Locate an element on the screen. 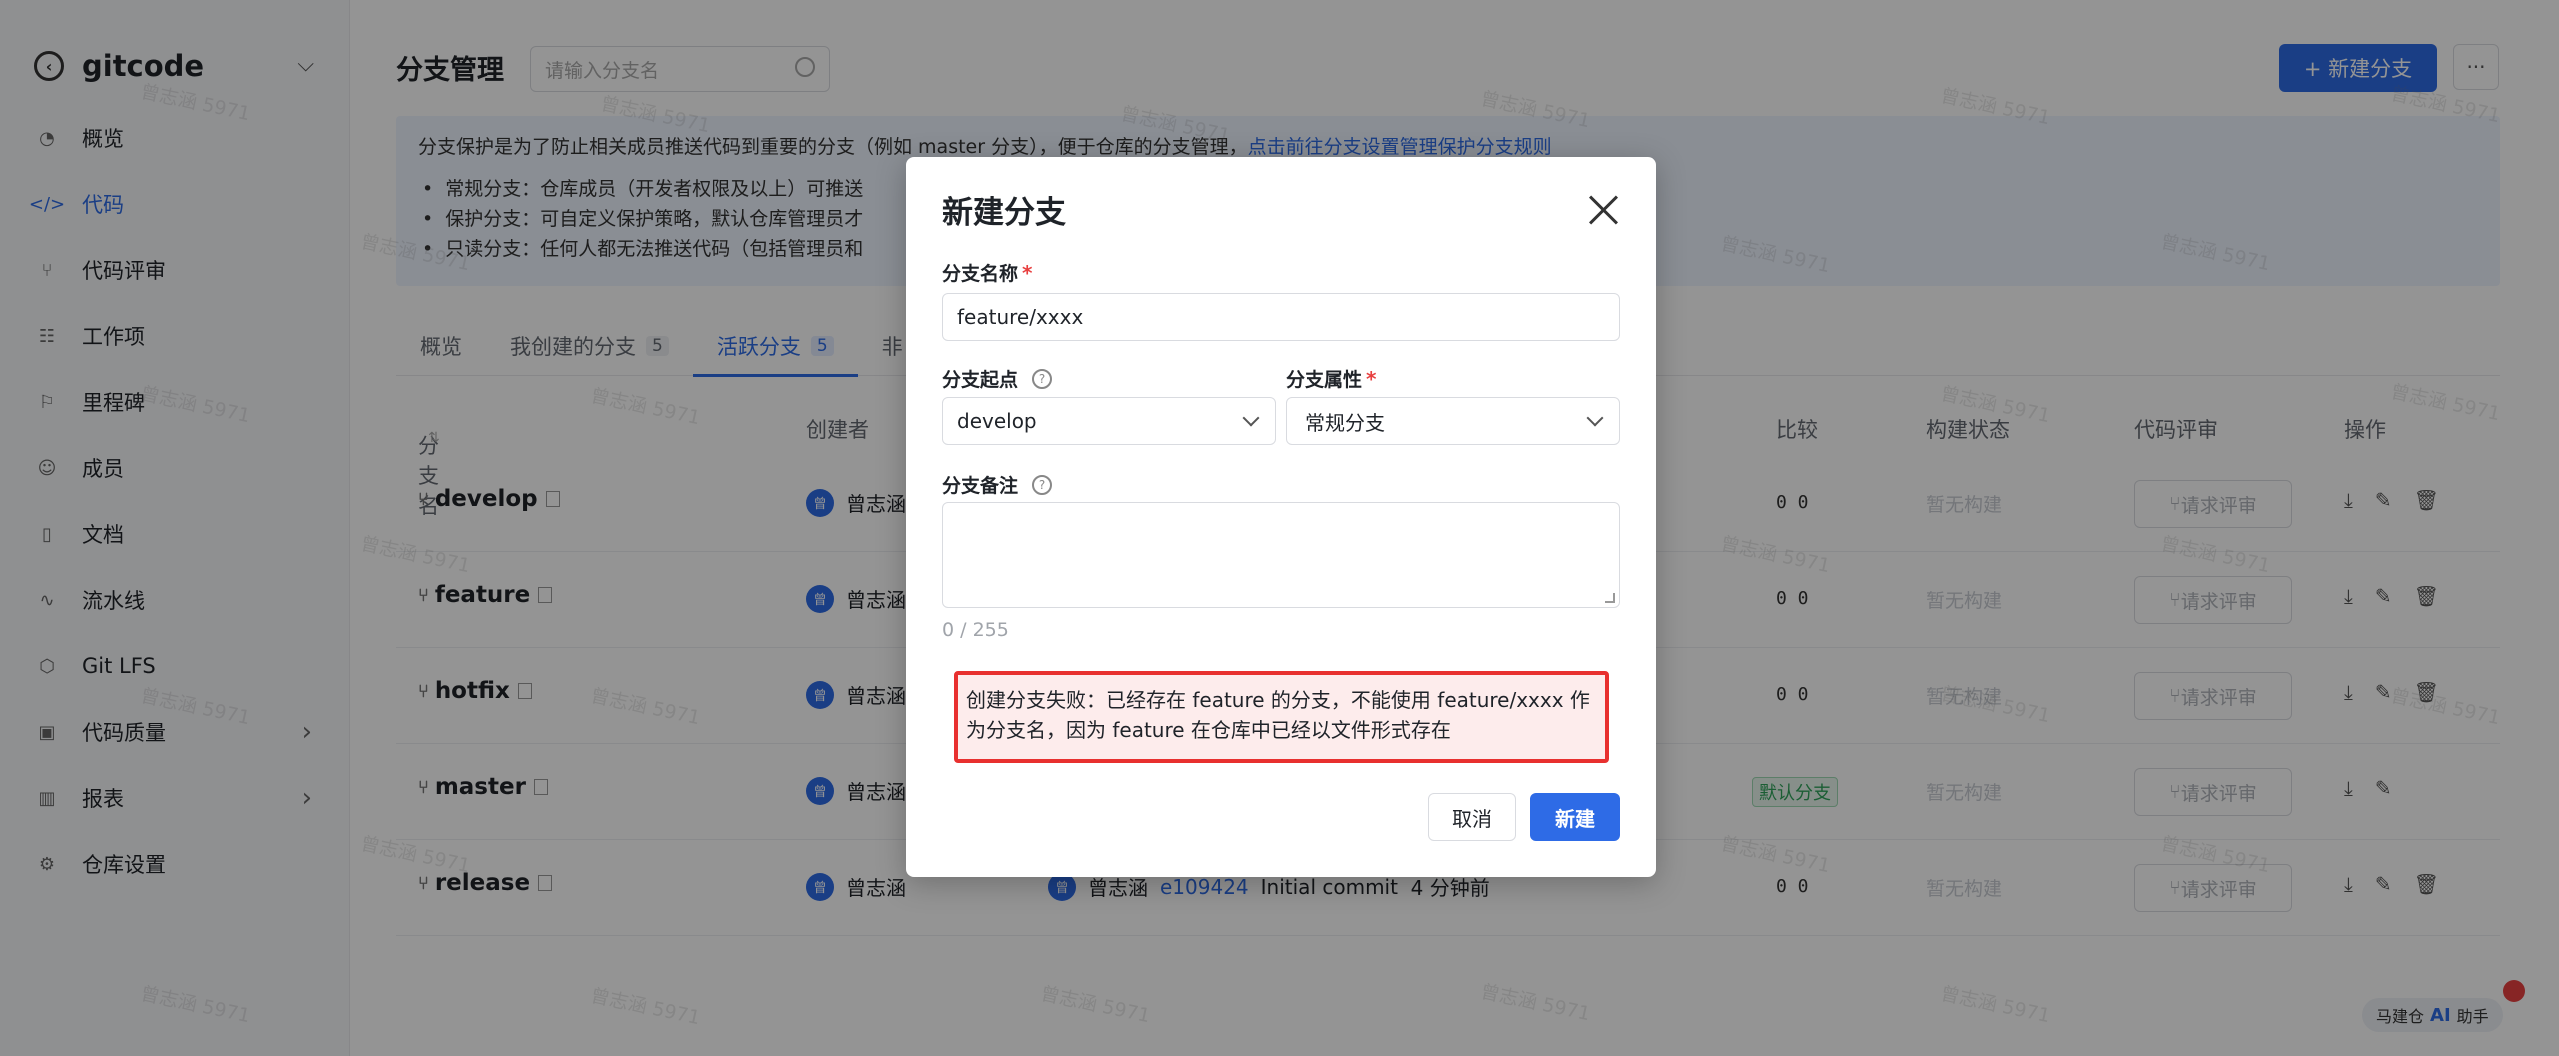 The width and height of the screenshot is (2559, 1056). attribute-value: 常规分支 is located at coordinates (1345, 422).